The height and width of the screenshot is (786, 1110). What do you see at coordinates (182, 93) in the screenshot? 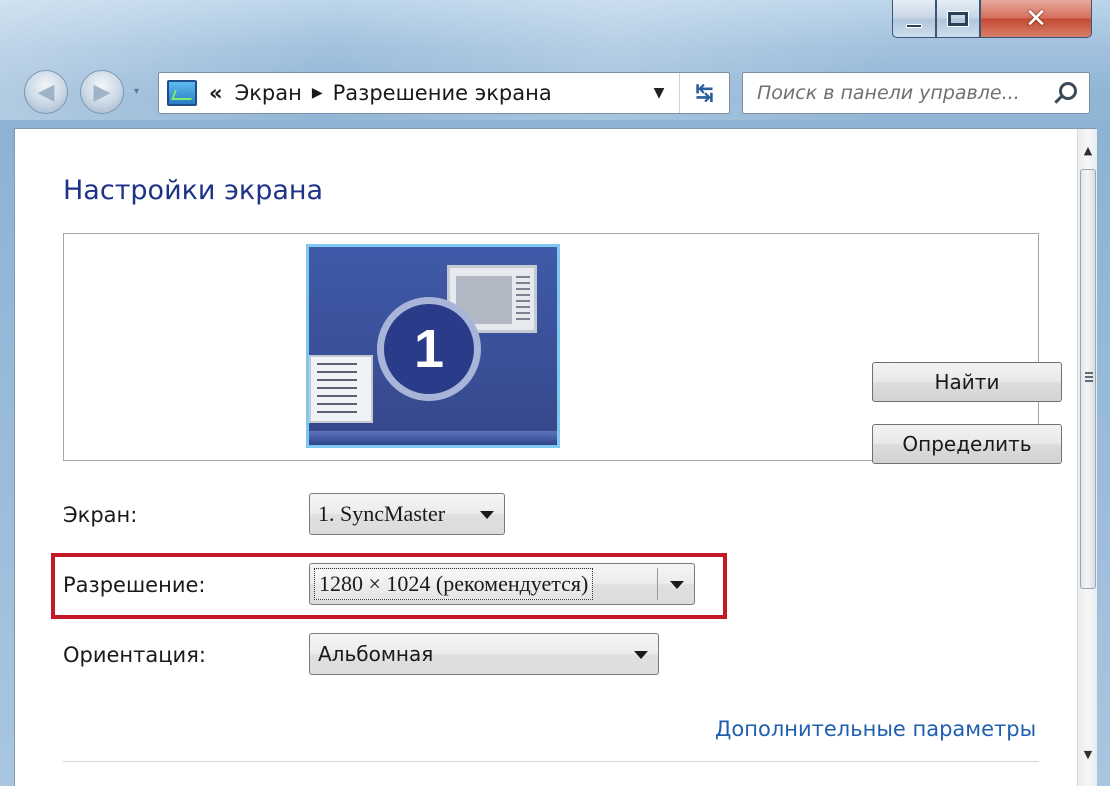
I see `display-control-panel-icon` at bounding box center [182, 93].